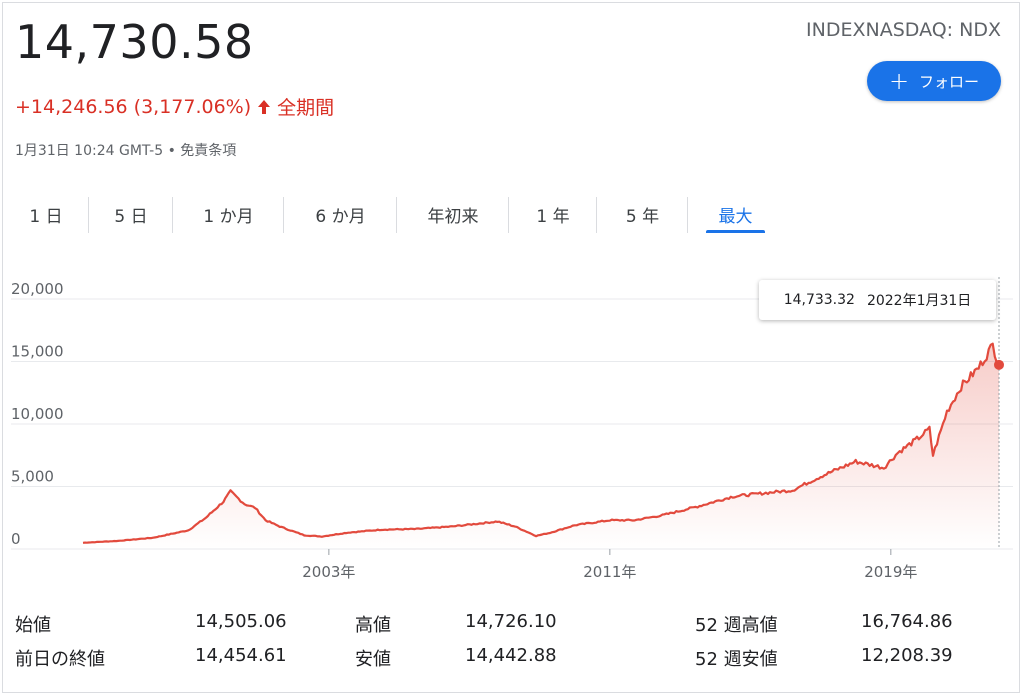 The height and width of the screenshot is (699, 1024). What do you see at coordinates (241, 655) in the screenshot?
I see `prev-close-value: 14,454.61` at bounding box center [241, 655].